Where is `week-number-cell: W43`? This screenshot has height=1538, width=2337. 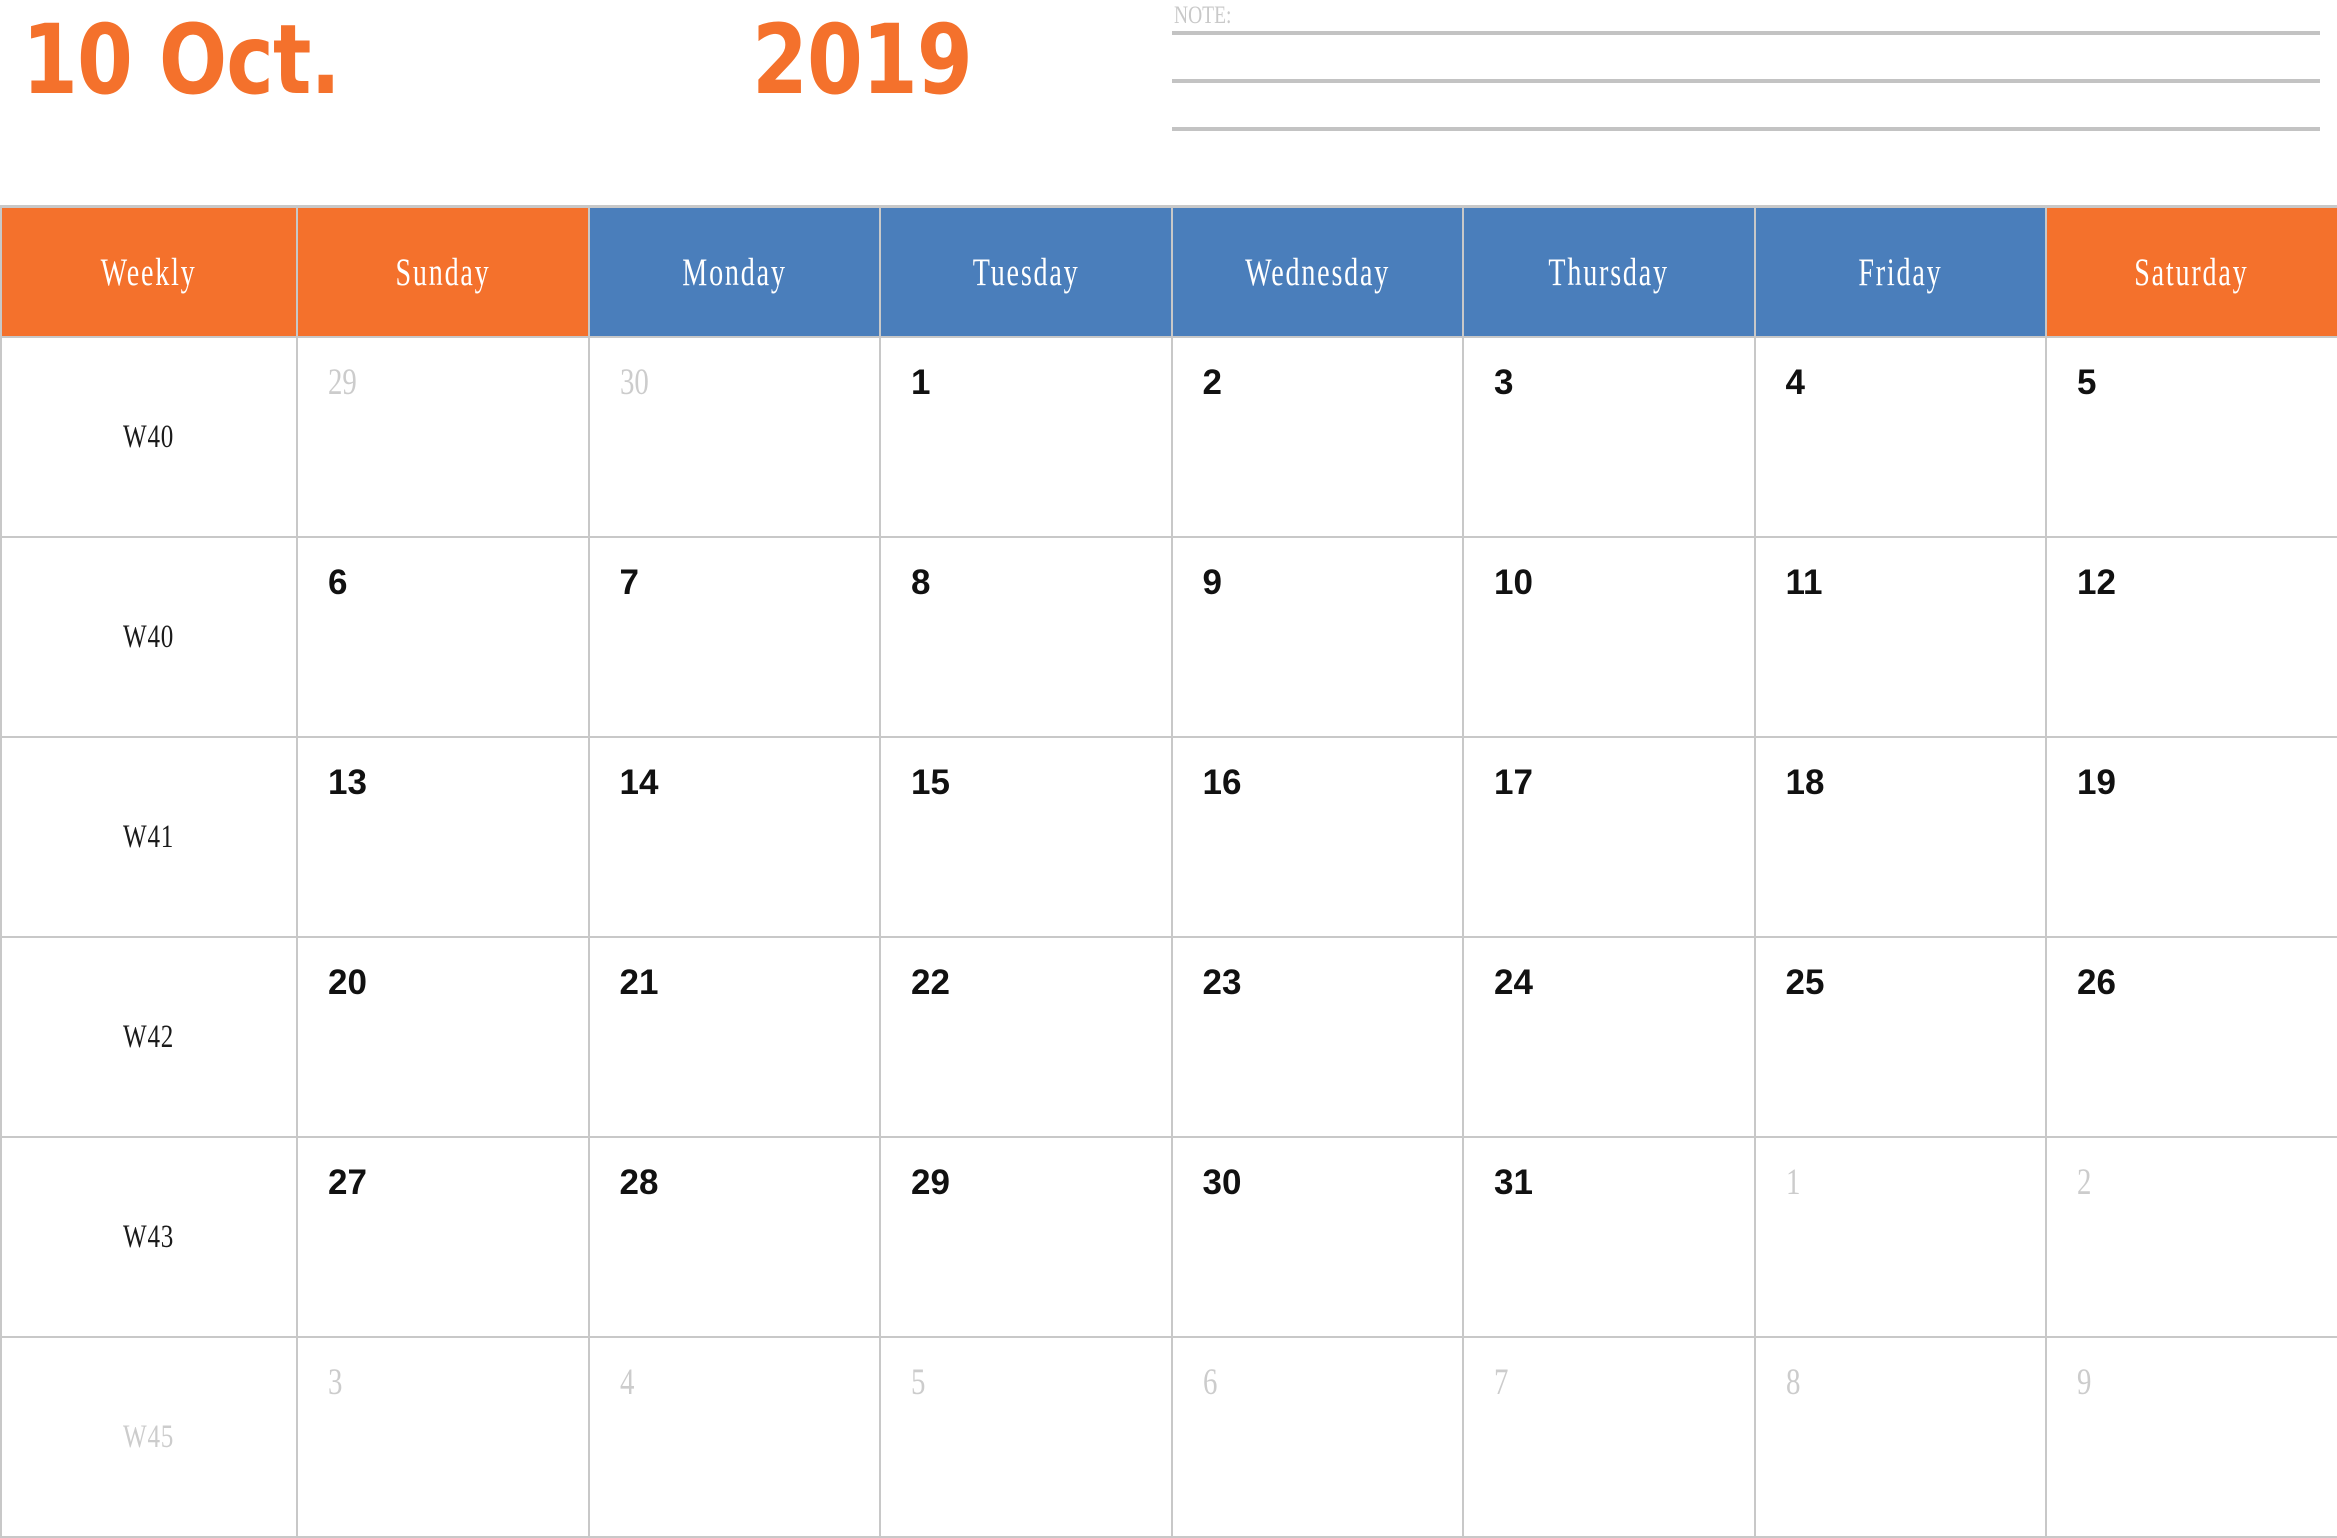
week-number-cell: W43 is located at coordinates (149, 1237).